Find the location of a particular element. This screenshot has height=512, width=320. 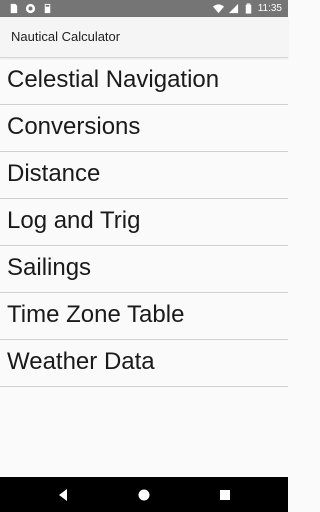

sync-icon is located at coordinates (30, 8).